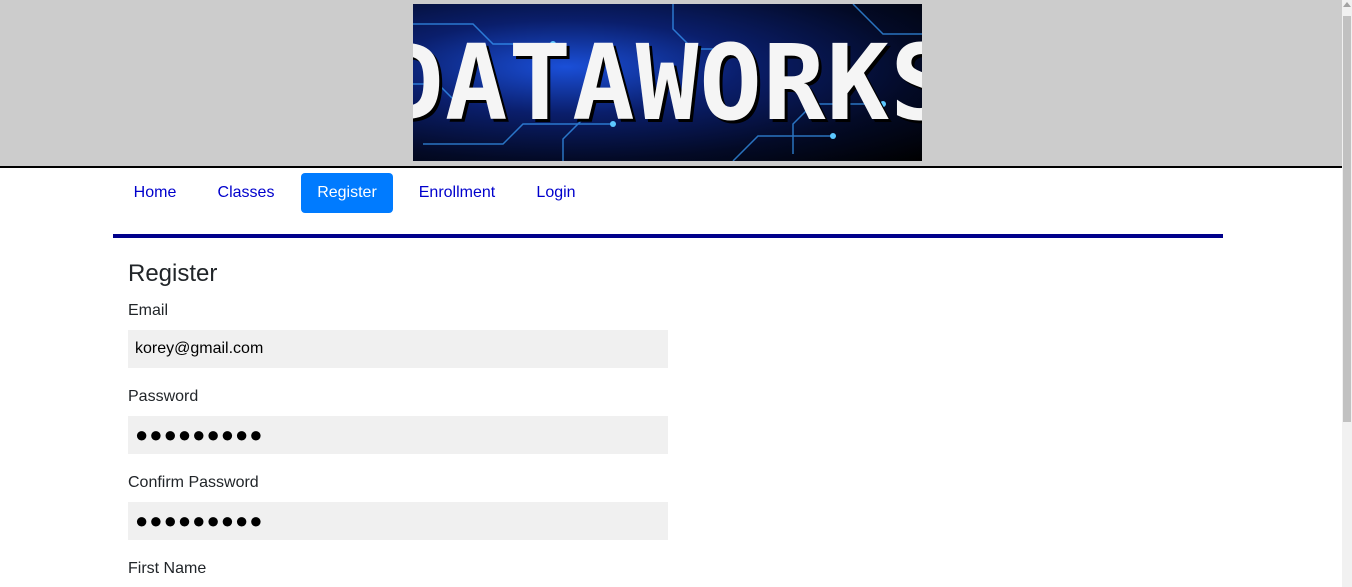  I want to click on email-label: Email, so click(148, 310).